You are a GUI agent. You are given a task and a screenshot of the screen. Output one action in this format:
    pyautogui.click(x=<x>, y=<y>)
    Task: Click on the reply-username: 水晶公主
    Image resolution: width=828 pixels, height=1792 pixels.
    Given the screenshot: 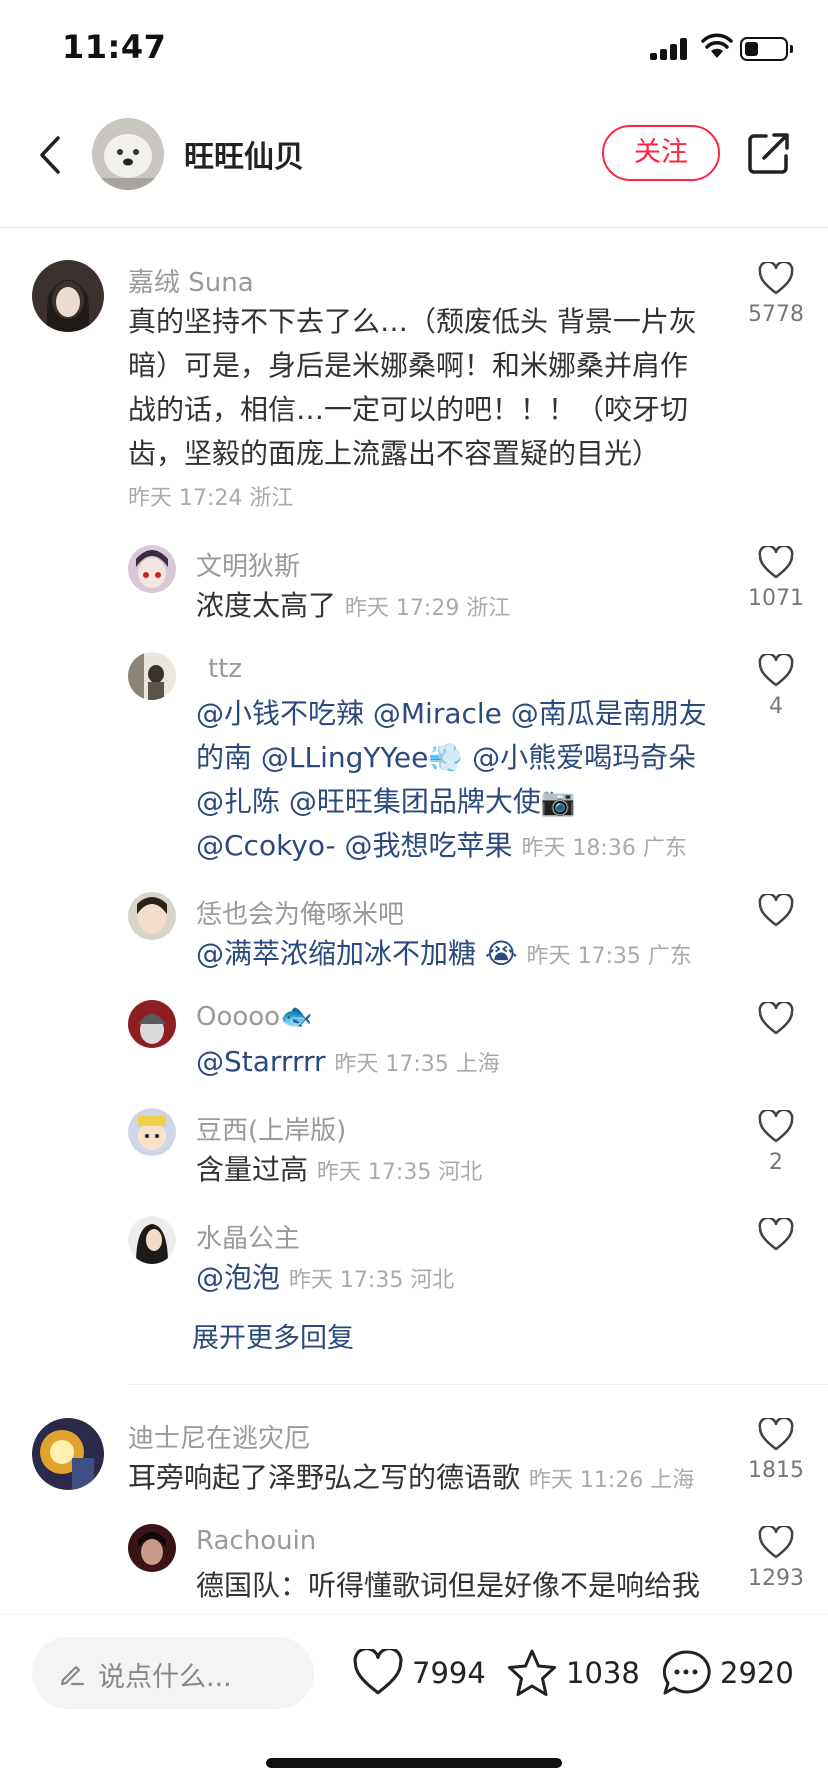 What is the action you would take?
    pyautogui.click(x=248, y=1236)
    